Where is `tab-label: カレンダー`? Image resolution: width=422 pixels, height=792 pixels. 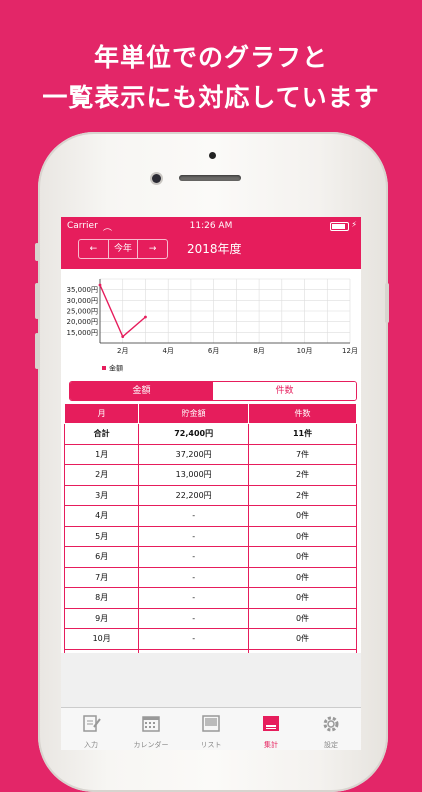
tab-label: カレンダー is located at coordinates (151, 745).